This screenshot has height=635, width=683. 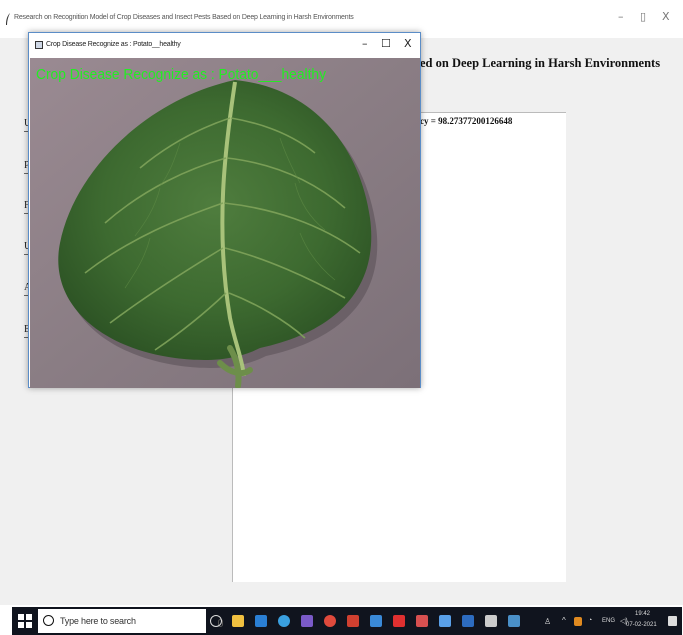 I want to click on cortana-icon, so click(x=48, y=620).